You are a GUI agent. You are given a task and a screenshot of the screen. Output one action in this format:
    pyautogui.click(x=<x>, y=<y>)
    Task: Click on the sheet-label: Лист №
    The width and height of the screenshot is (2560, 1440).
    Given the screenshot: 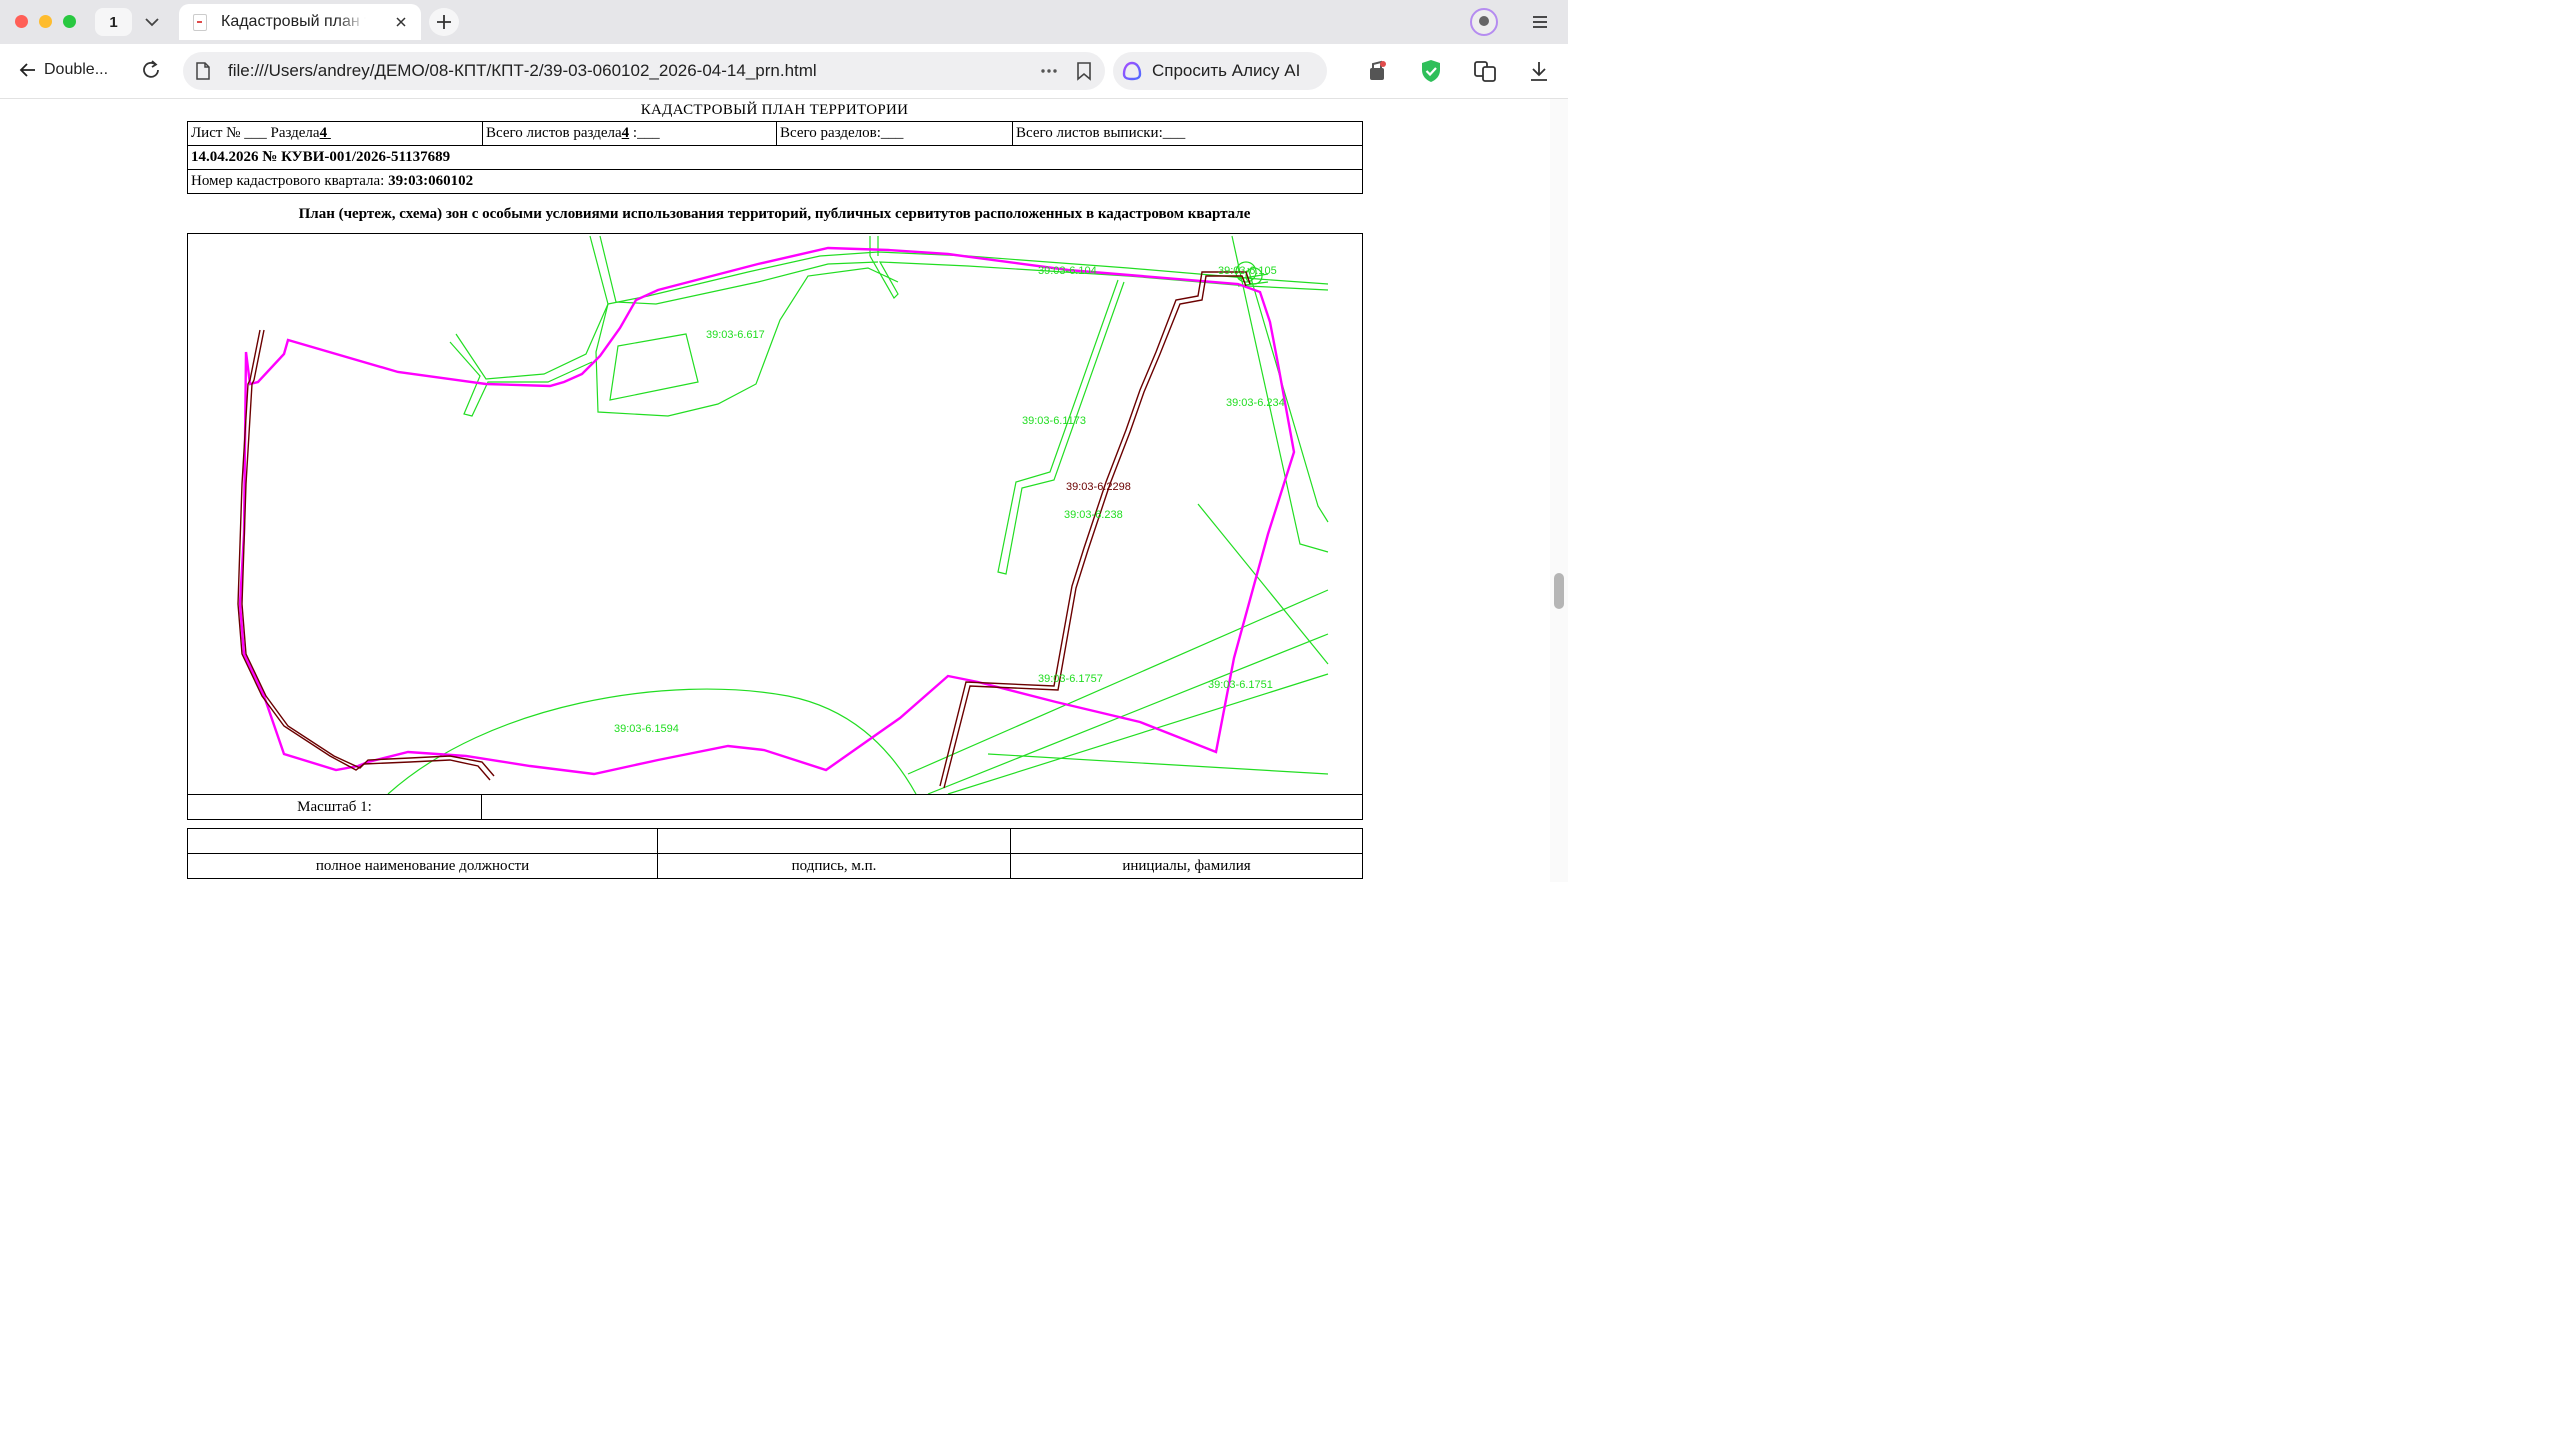 What is the action you would take?
    pyautogui.click(x=218, y=133)
    